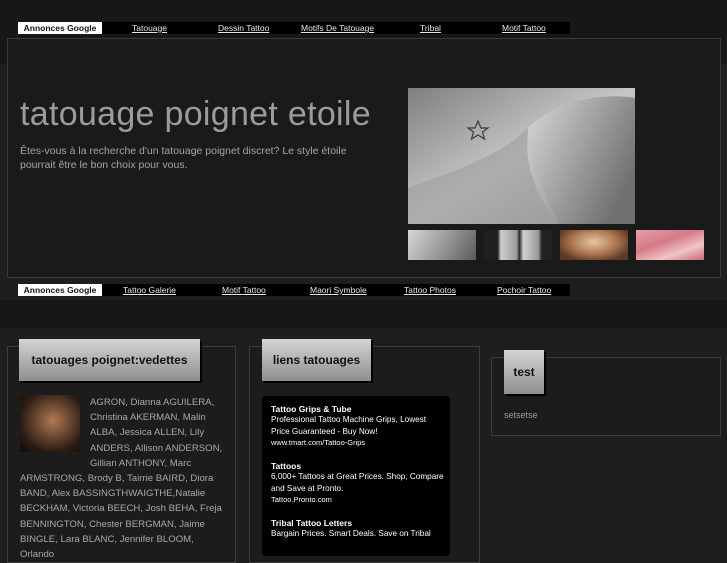 The image size is (727, 563). Describe the element at coordinates (316, 360) in the screenshot. I see `liens-title: liens tatouages` at that location.